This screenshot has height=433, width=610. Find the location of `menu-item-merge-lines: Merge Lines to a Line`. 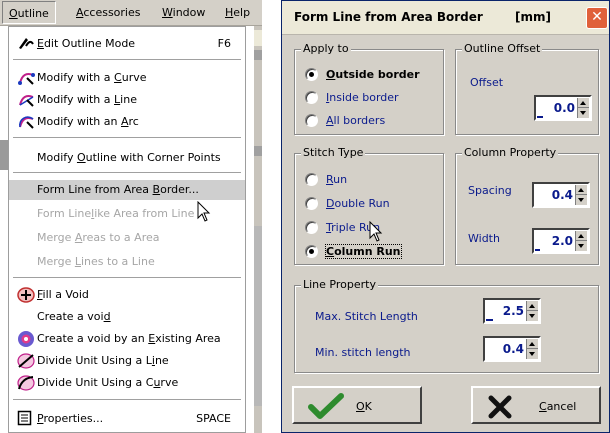

menu-item-merge-lines: Merge Lines to a Line is located at coordinates (127, 262).